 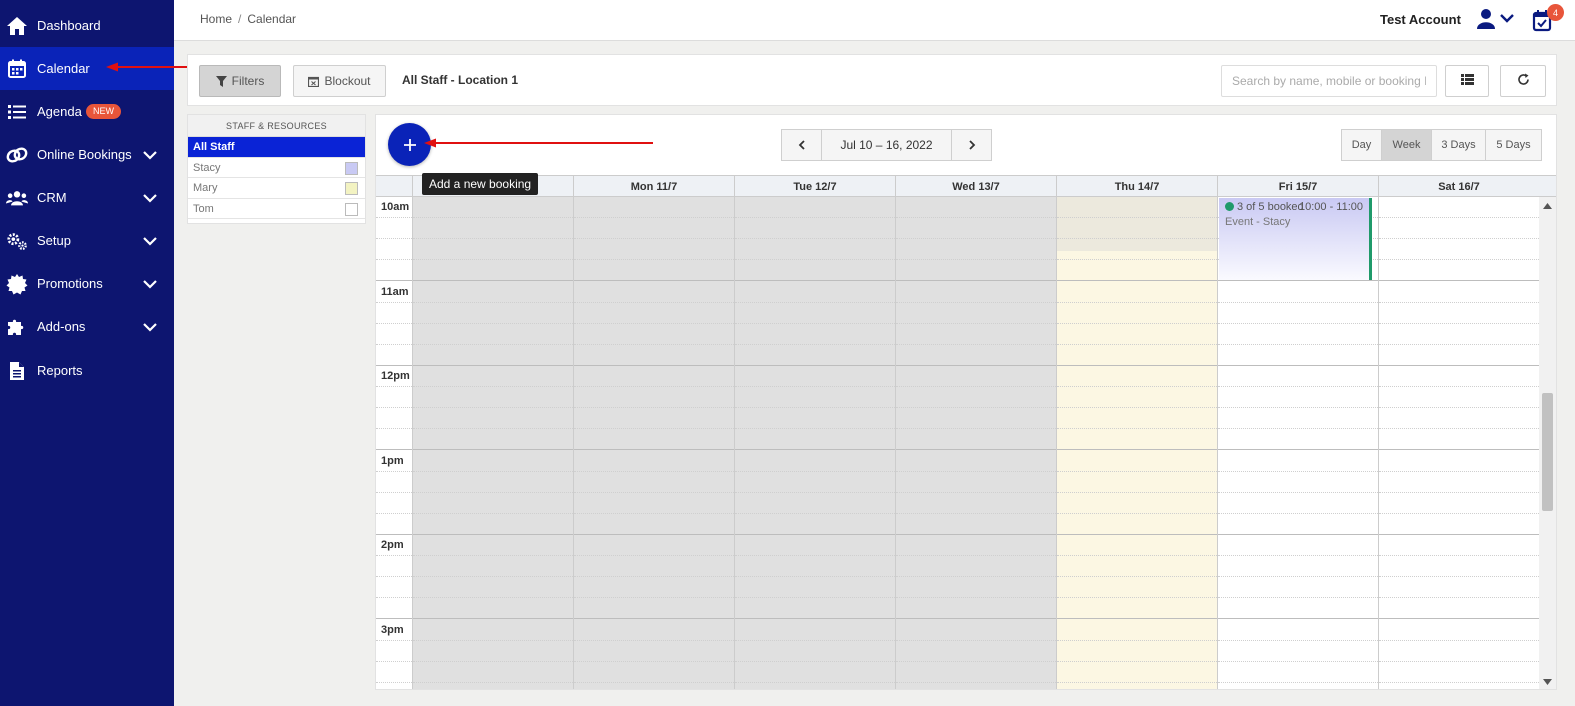 What do you see at coordinates (240, 81) in the screenshot?
I see `filters-button: Filters` at bounding box center [240, 81].